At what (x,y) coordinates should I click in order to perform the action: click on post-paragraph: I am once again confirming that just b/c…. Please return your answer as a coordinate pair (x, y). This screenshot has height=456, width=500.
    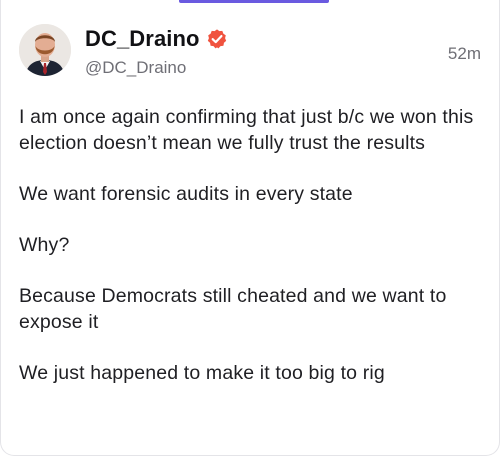
    Looking at the image, I should click on (246, 130).